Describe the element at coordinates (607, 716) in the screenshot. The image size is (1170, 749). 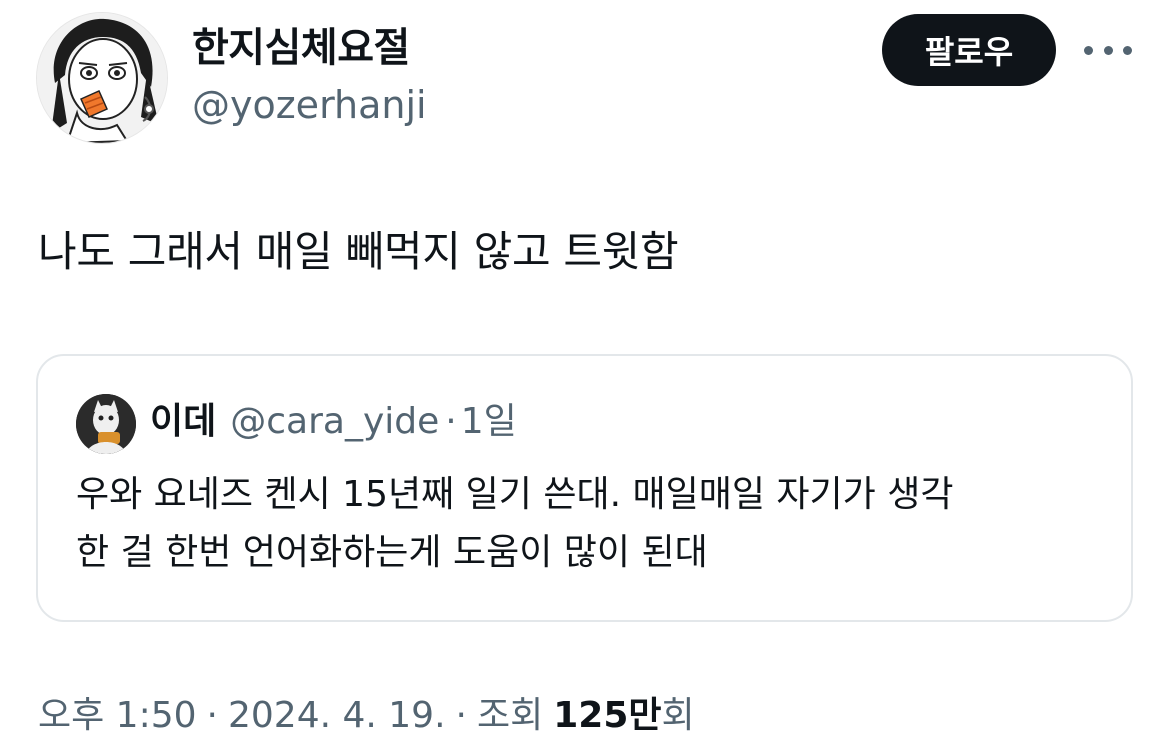
I see `views-count: 125만` at that location.